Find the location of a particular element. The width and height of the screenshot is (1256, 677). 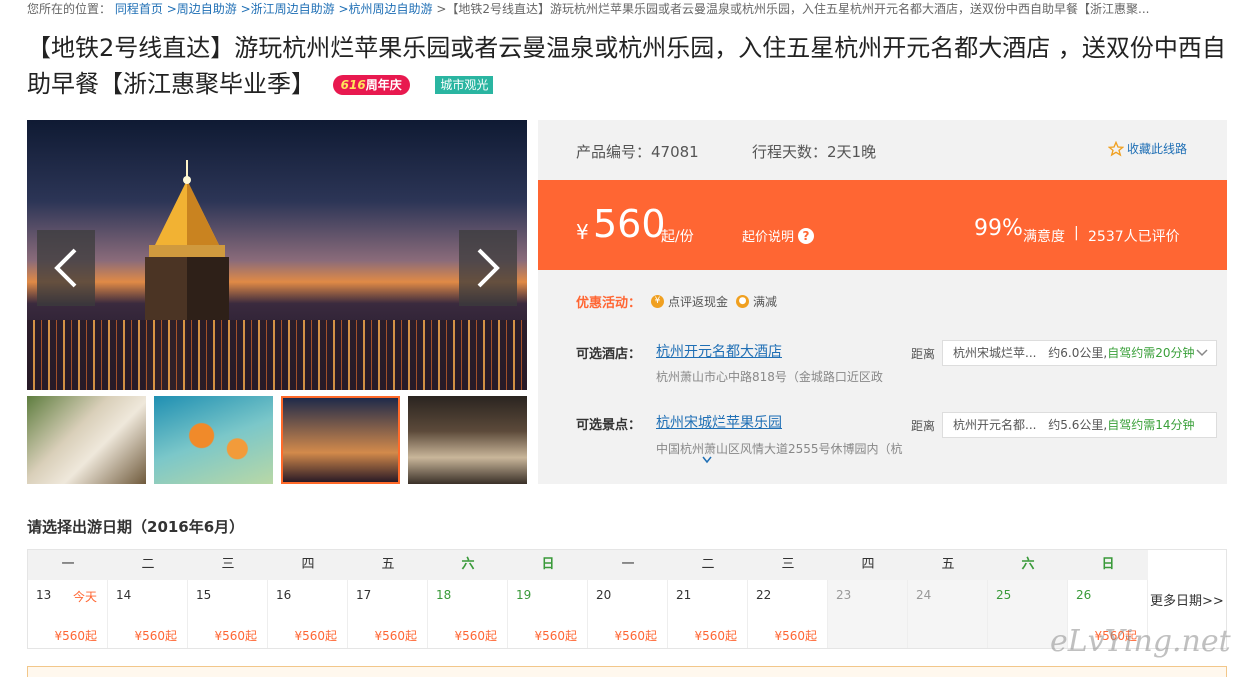

promotion-item-cashback: ¥ 点评返现金 is located at coordinates (689, 301).